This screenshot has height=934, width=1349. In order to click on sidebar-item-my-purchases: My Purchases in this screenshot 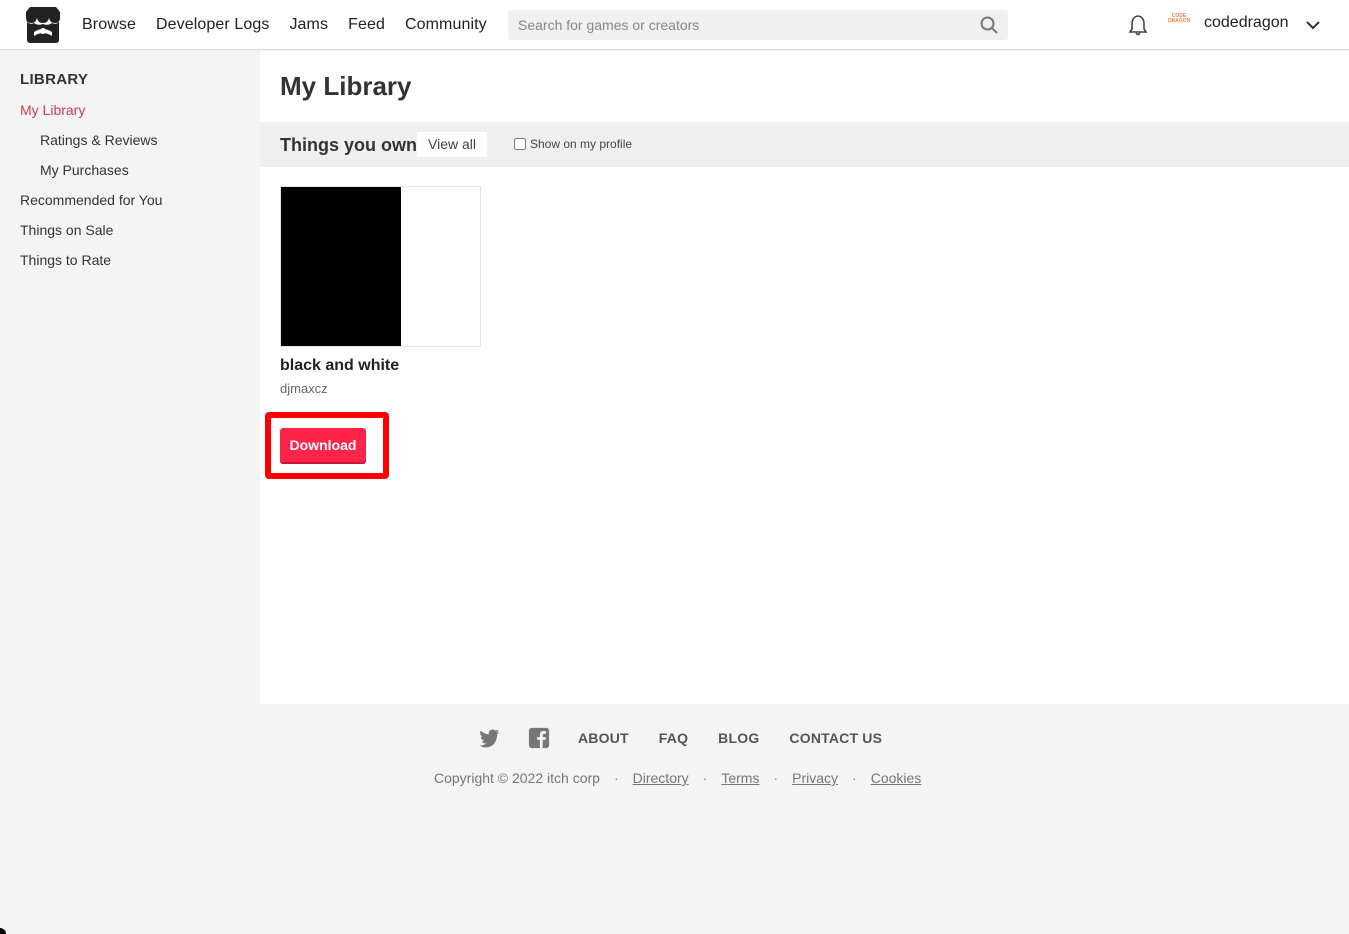, I will do `click(84, 170)`.